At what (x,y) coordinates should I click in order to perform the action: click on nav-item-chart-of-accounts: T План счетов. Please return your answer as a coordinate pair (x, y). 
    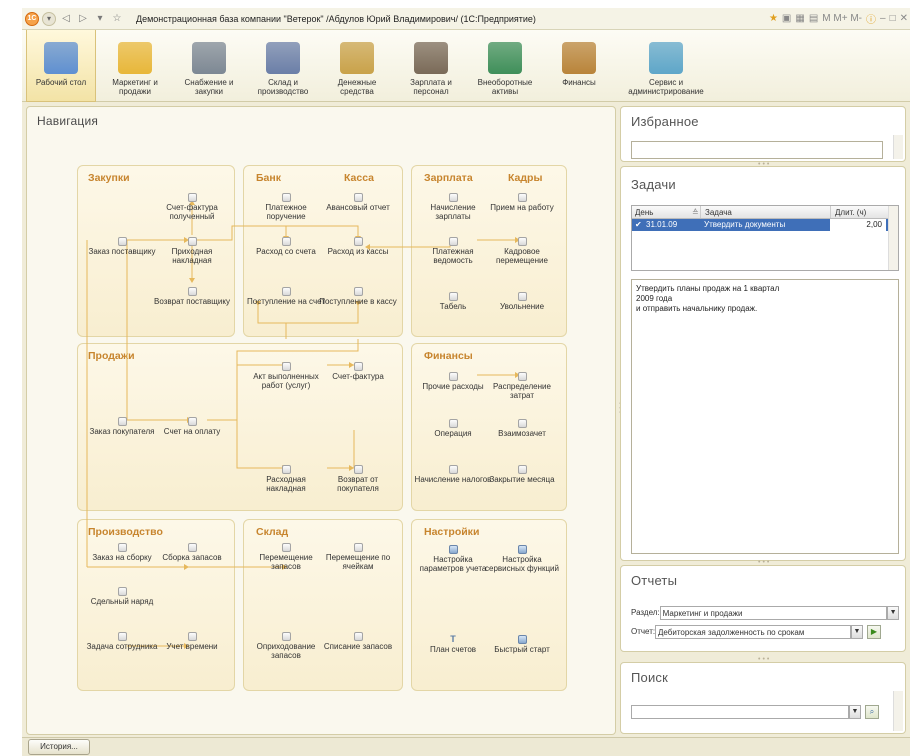
    Looking at the image, I should click on (453, 645).